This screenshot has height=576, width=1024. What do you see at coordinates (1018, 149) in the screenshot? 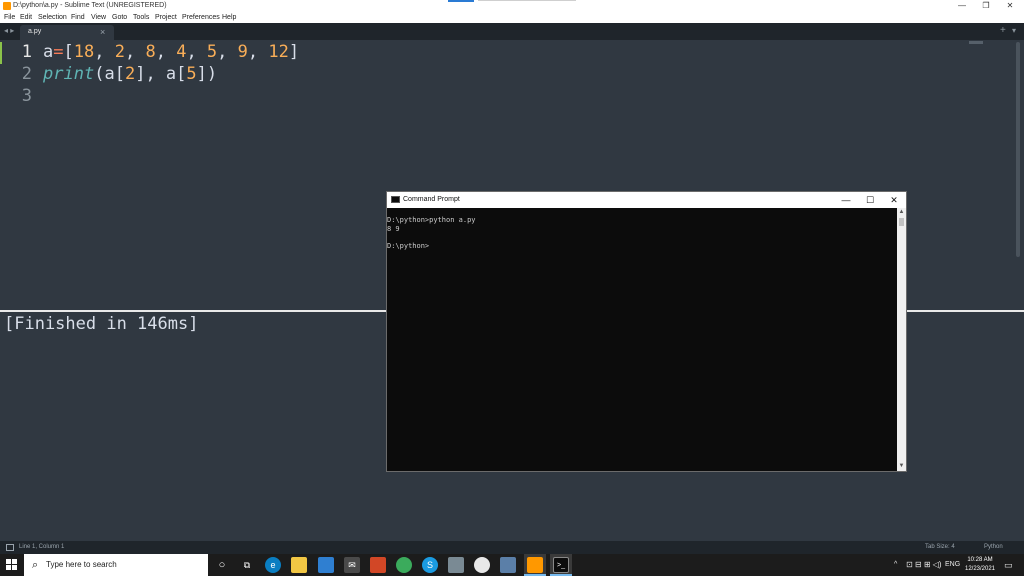
I see `editor-scrollbar` at bounding box center [1018, 149].